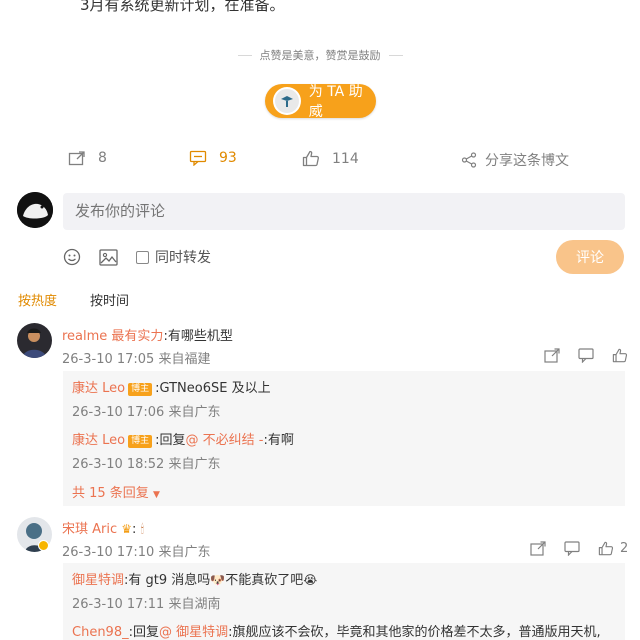  I want to click on tab-sort-time: 按时间, so click(109, 299).